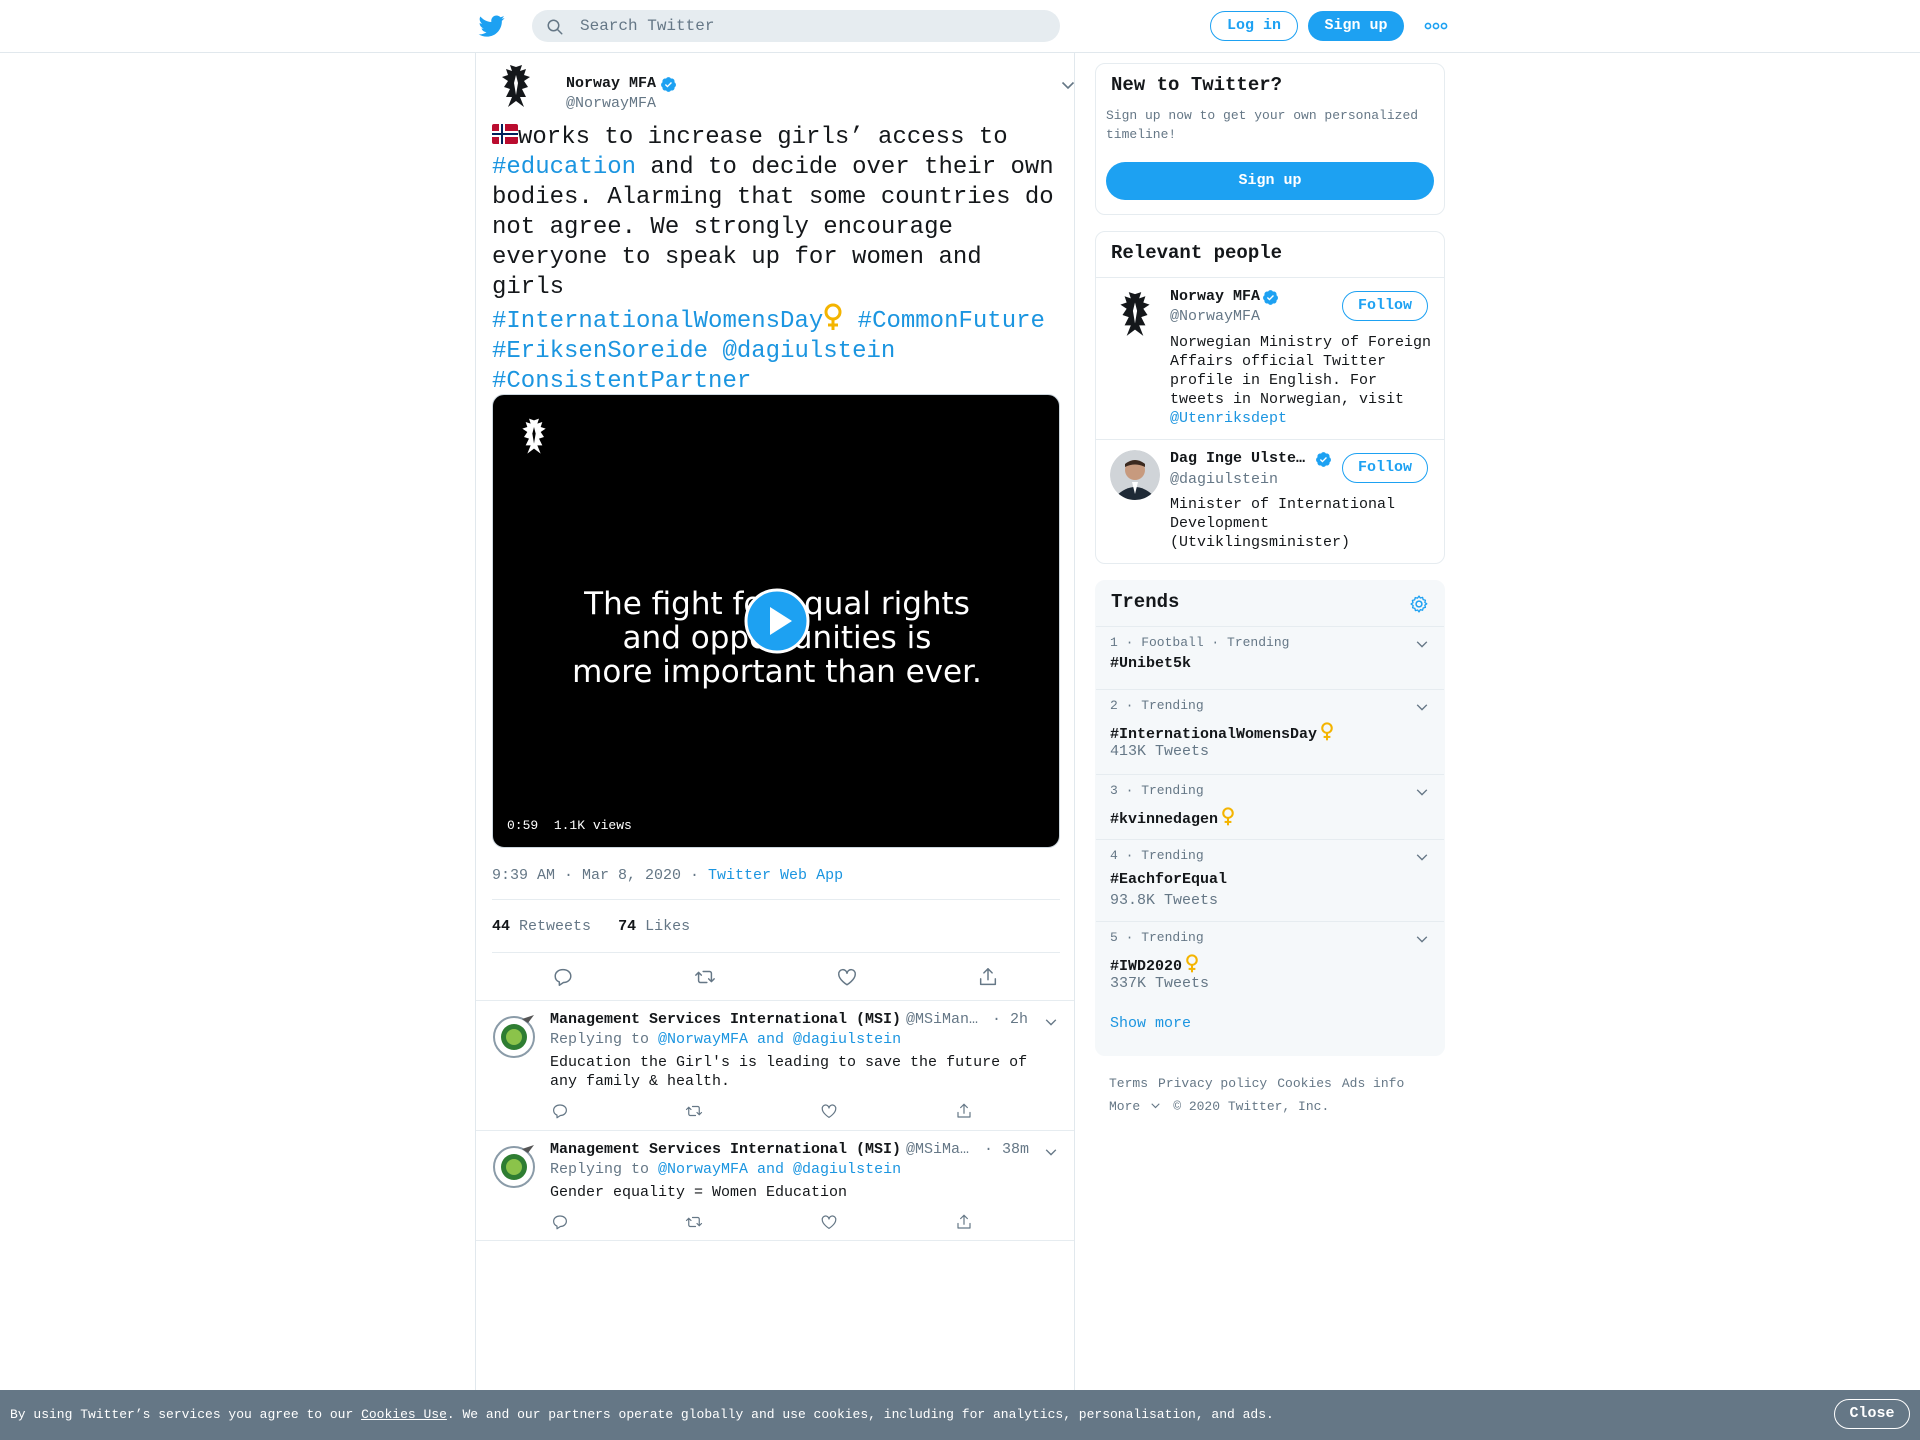  I want to click on search-input, so click(810, 26).